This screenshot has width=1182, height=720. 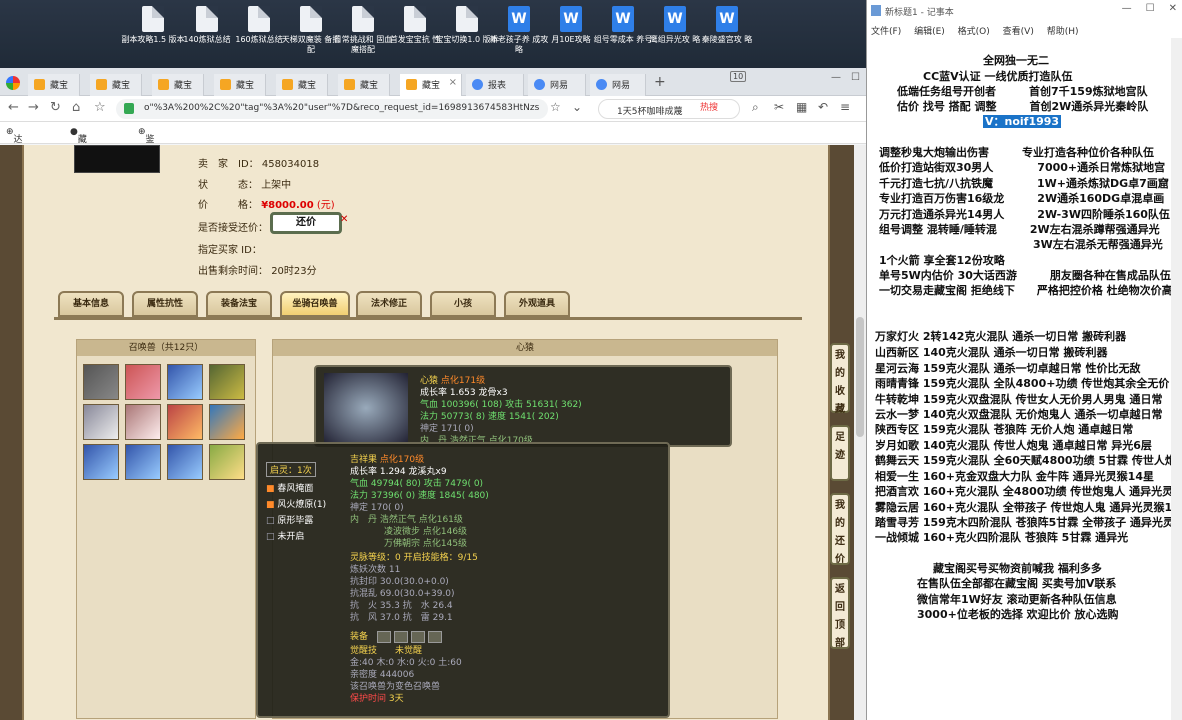 What do you see at coordinates (14, 155) in the screenshot?
I see `bookmark-item-0: ⊕ 达人后台` at bounding box center [14, 155].